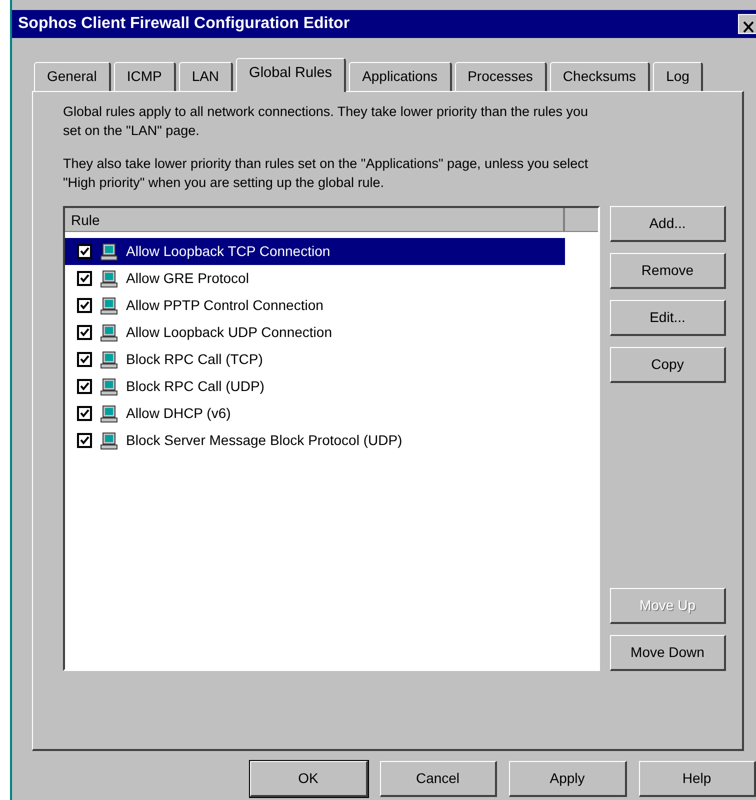  Describe the element at coordinates (225, 305) in the screenshot. I see `rule-label: Allow PPTP Control Connection` at that location.